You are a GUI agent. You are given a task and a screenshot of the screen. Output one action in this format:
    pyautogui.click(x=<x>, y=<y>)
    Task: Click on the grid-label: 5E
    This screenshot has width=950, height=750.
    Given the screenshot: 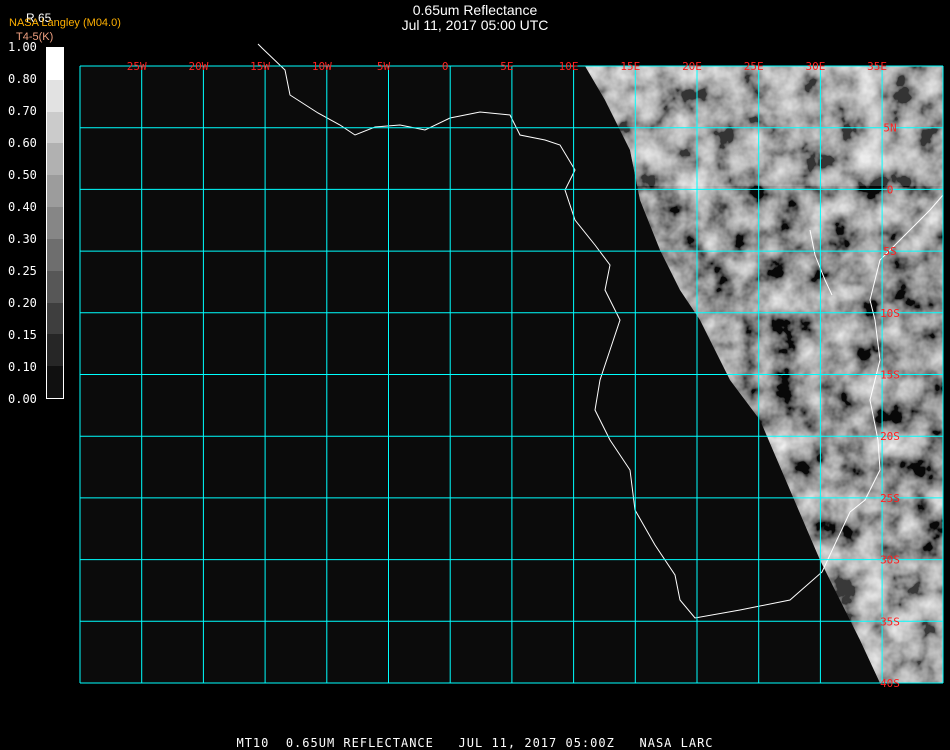 What is the action you would take?
    pyautogui.click(x=506, y=66)
    